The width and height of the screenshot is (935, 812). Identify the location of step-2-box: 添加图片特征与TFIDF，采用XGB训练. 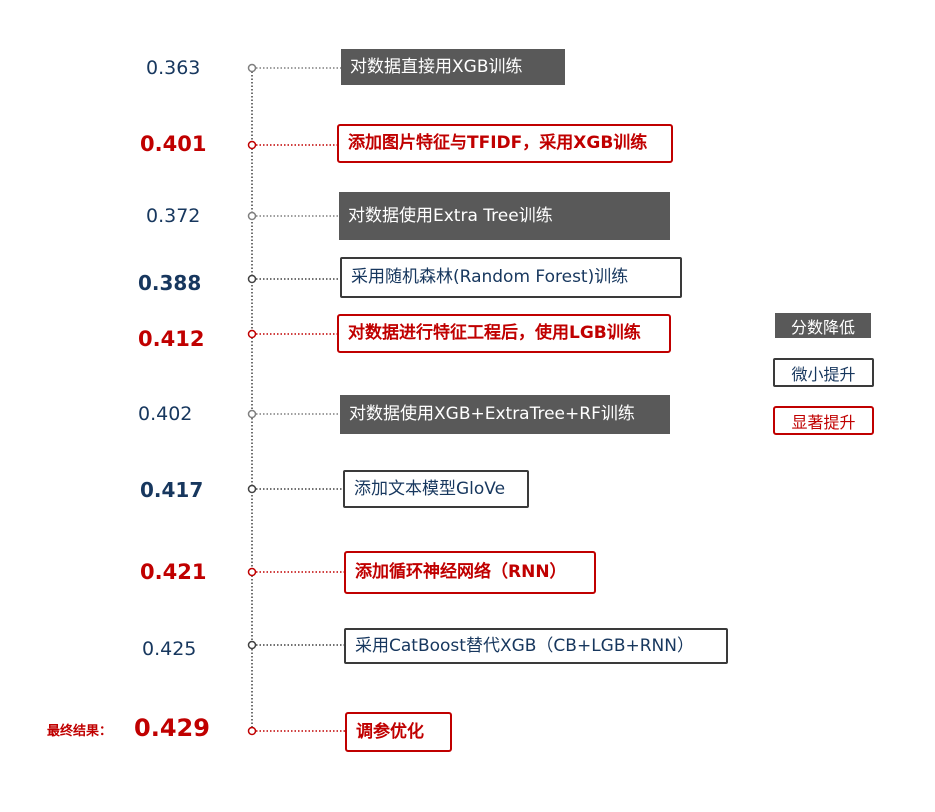
(505, 143).